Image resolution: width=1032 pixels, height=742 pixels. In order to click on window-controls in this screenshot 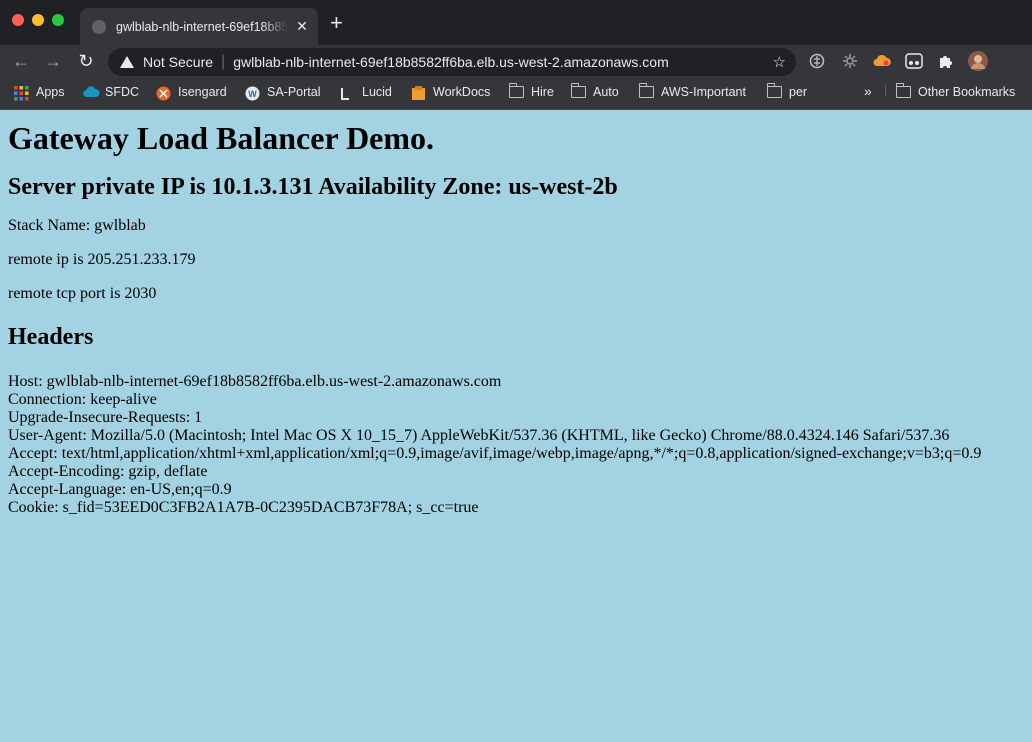, I will do `click(38, 20)`.